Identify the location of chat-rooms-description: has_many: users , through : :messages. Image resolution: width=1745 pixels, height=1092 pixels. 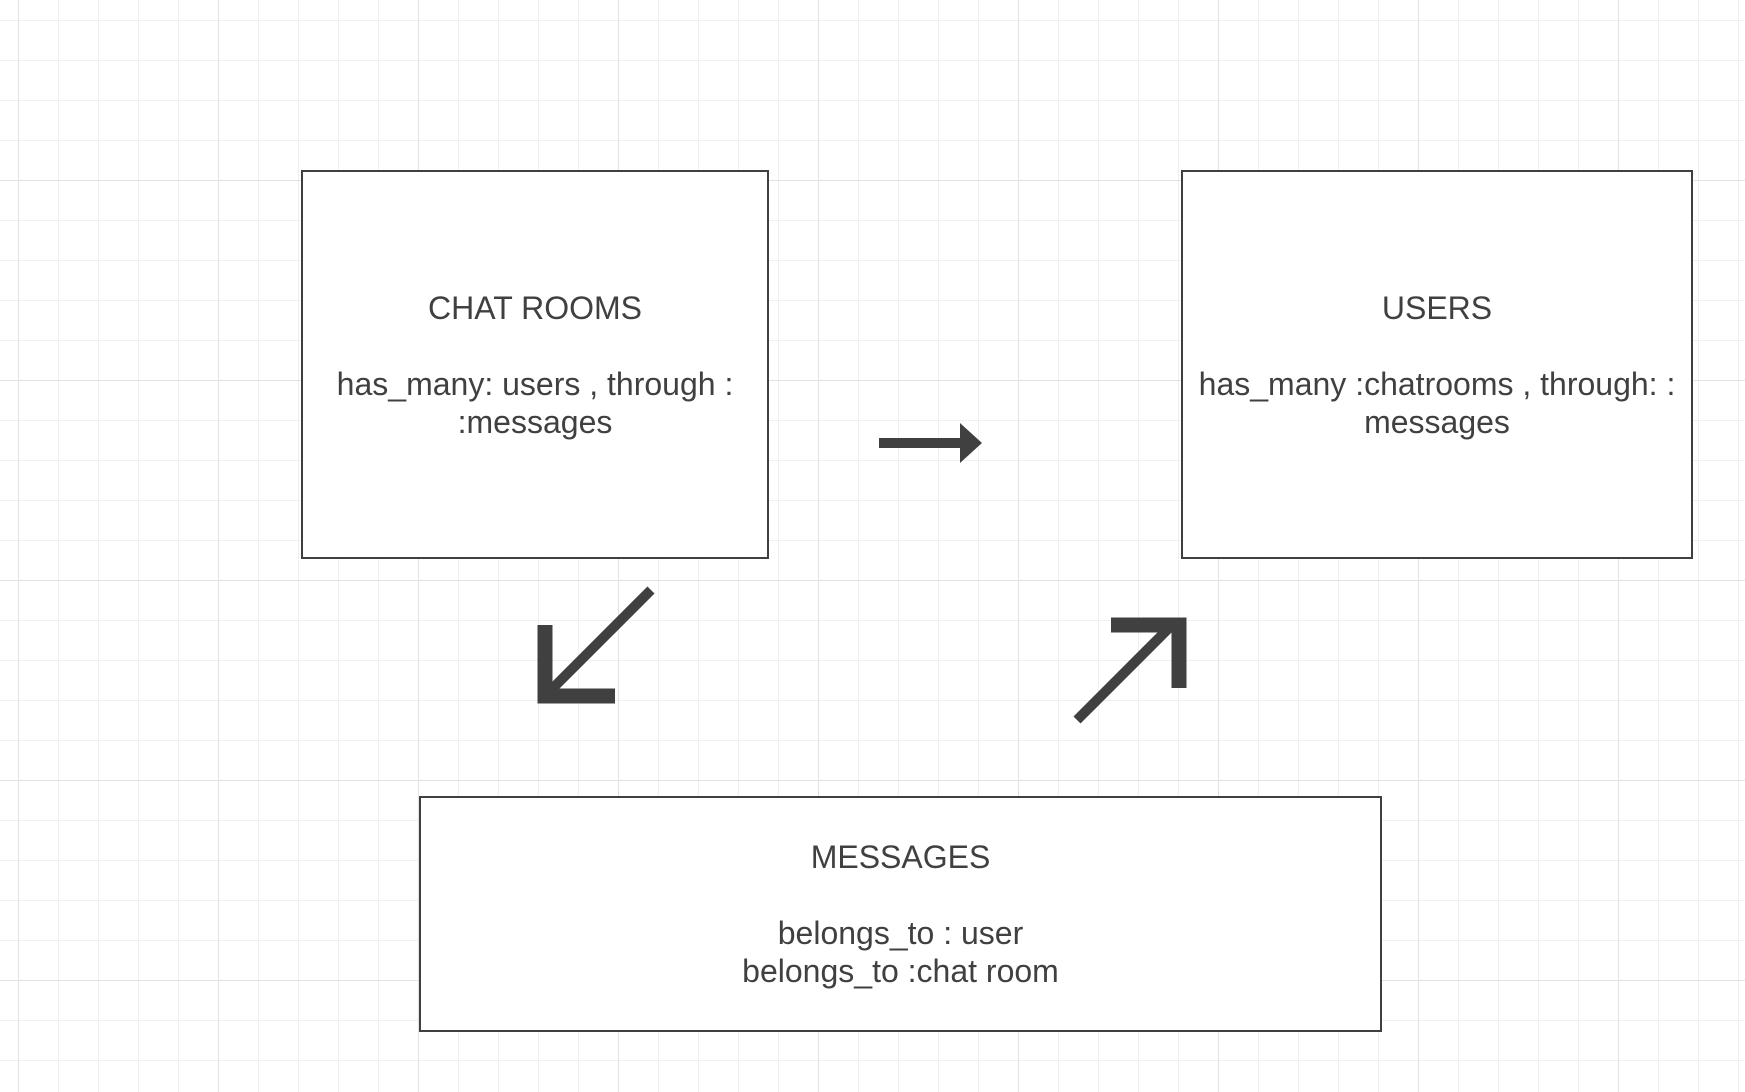
(535, 403).